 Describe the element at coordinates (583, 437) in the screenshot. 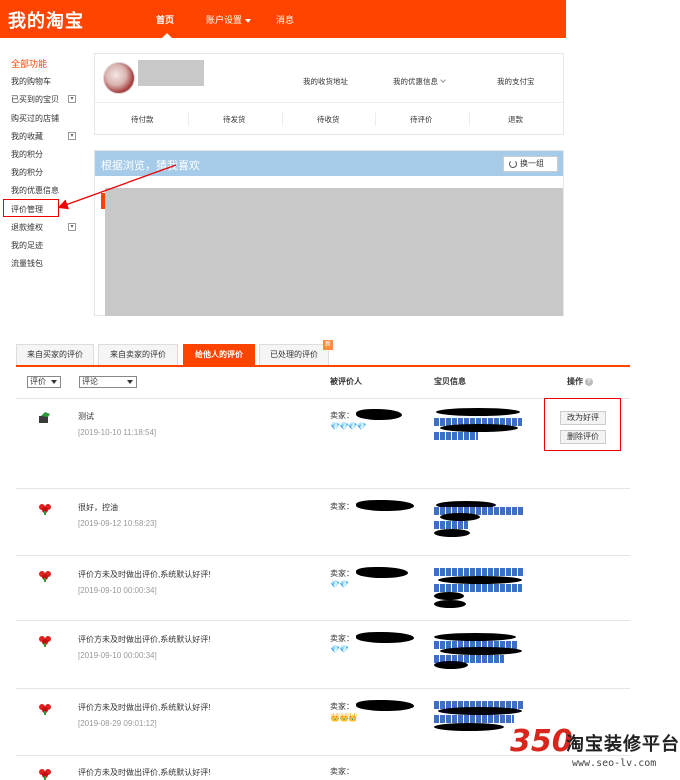

I see `delete-review-button: 删除评价` at that location.